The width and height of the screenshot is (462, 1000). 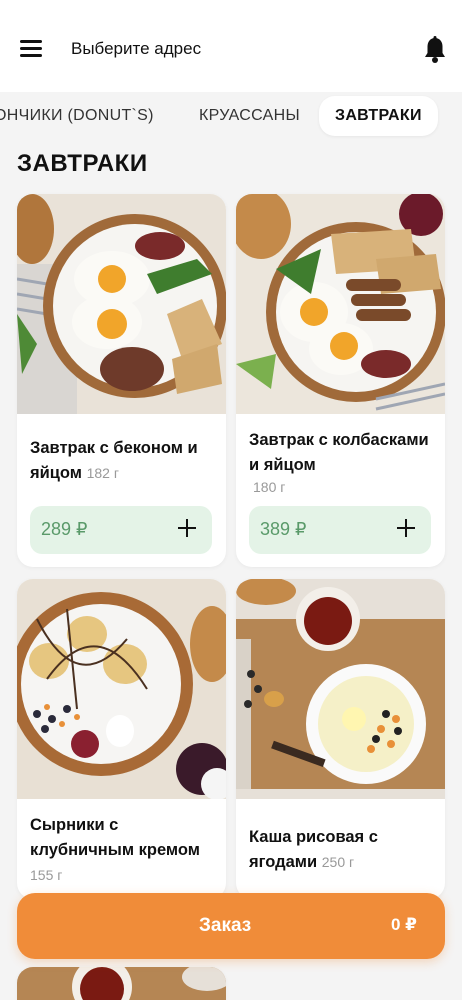 I want to click on product-name: Сырники с клубничным кремом 155 г, so click(x=115, y=849).